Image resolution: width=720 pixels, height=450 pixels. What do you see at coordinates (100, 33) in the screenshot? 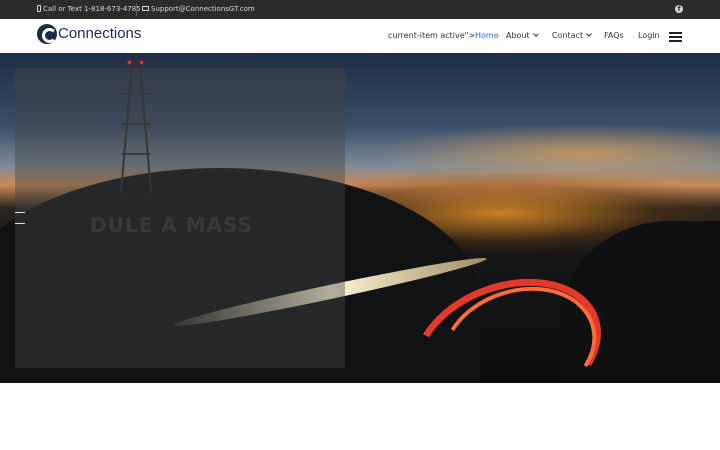
I see `logo-text: Connections` at bounding box center [100, 33].